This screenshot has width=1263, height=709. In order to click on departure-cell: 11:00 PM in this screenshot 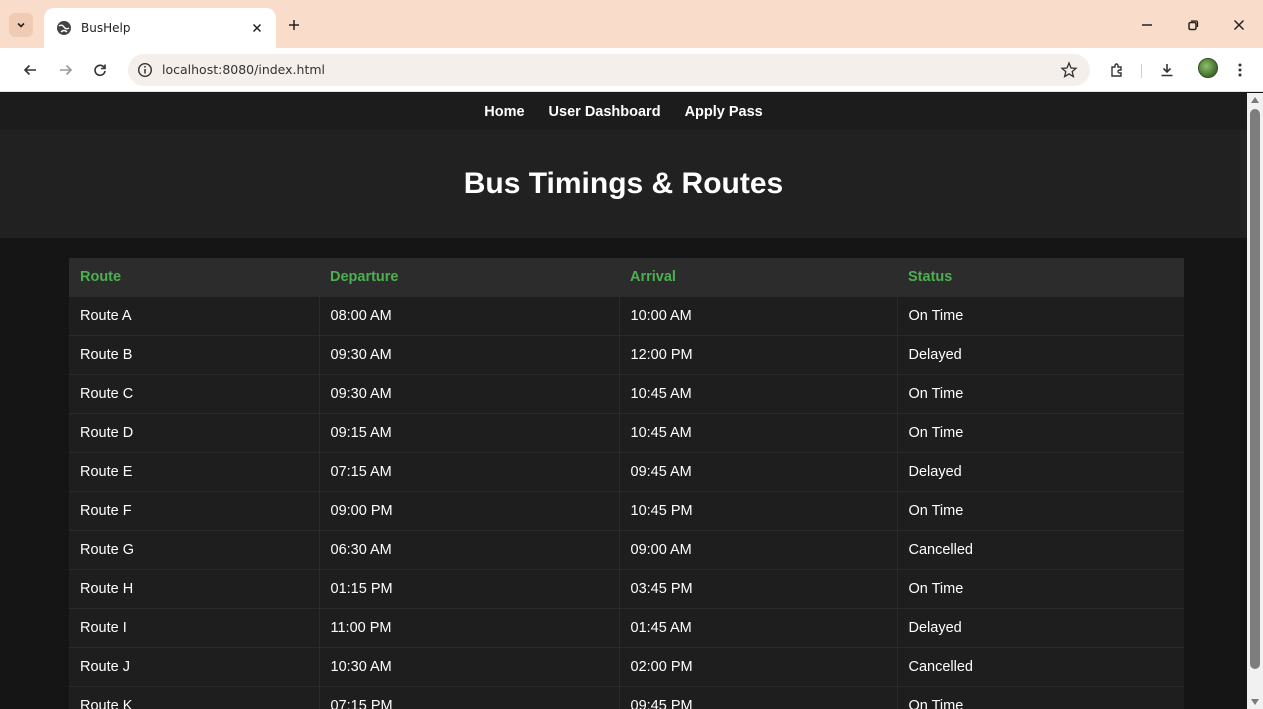, I will do `click(469, 627)`.